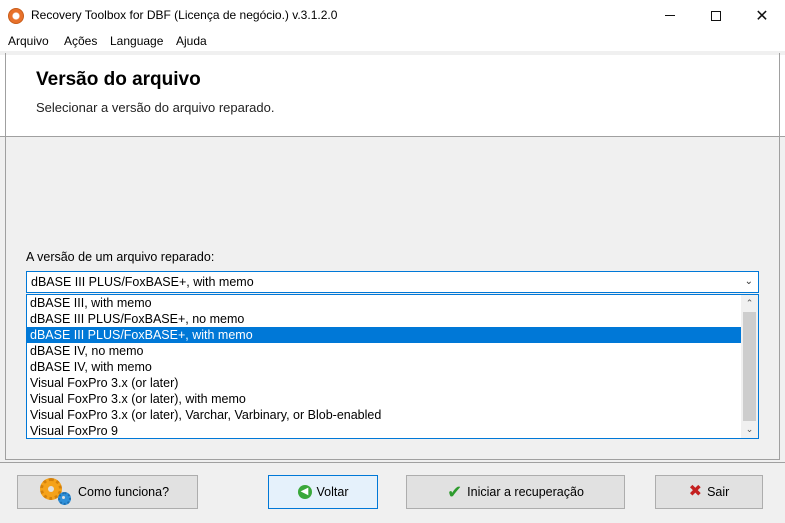 The width and height of the screenshot is (785, 523). Describe the element at coordinates (748, 281) in the screenshot. I see `chevron-down-icon: ⌄` at that location.